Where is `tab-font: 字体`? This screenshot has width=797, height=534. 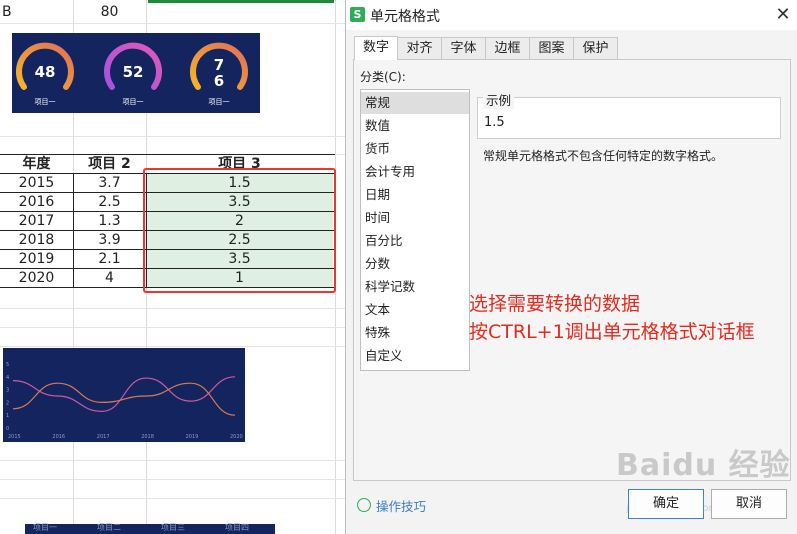 tab-font: 字体 is located at coordinates (463, 48).